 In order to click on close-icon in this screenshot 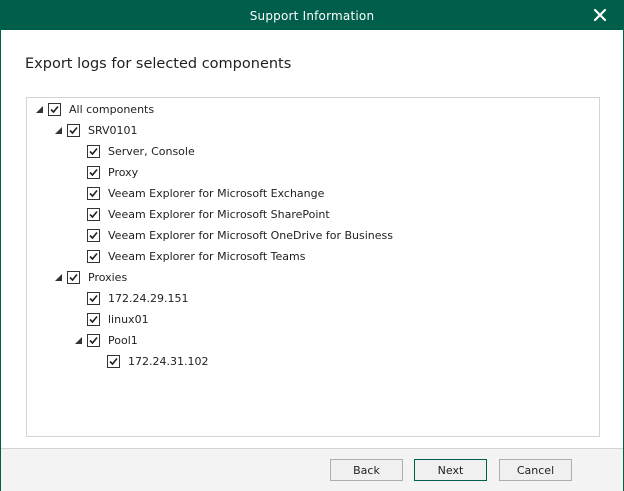, I will do `click(600, 15)`.